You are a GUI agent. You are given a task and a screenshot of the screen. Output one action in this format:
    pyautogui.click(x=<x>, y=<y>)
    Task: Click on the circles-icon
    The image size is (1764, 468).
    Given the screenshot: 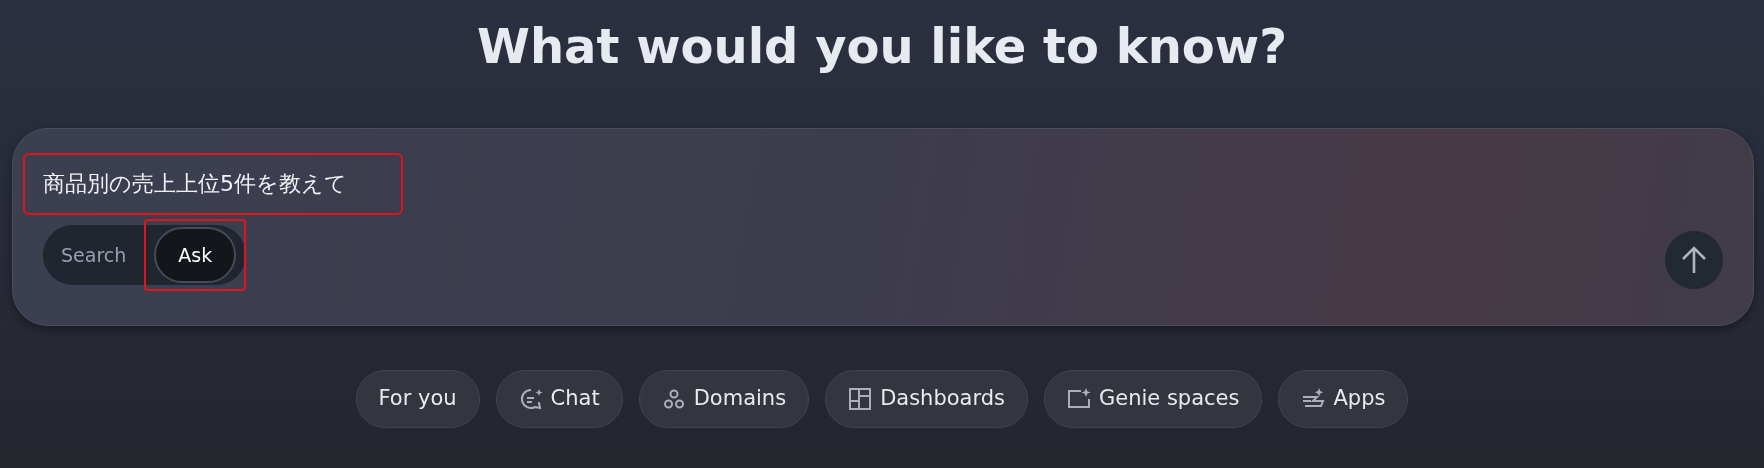 What is the action you would take?
    pyautogui.click(x=673, y=399)
    